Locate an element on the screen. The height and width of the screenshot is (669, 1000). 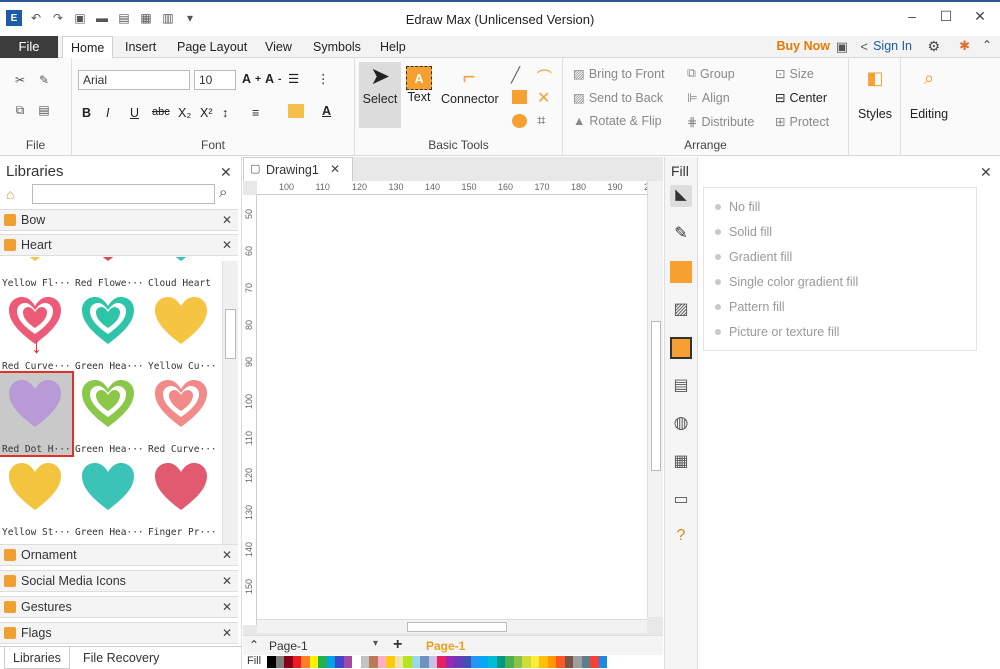
line-panel-icon: ✎ is located at coordinates (681, 234).